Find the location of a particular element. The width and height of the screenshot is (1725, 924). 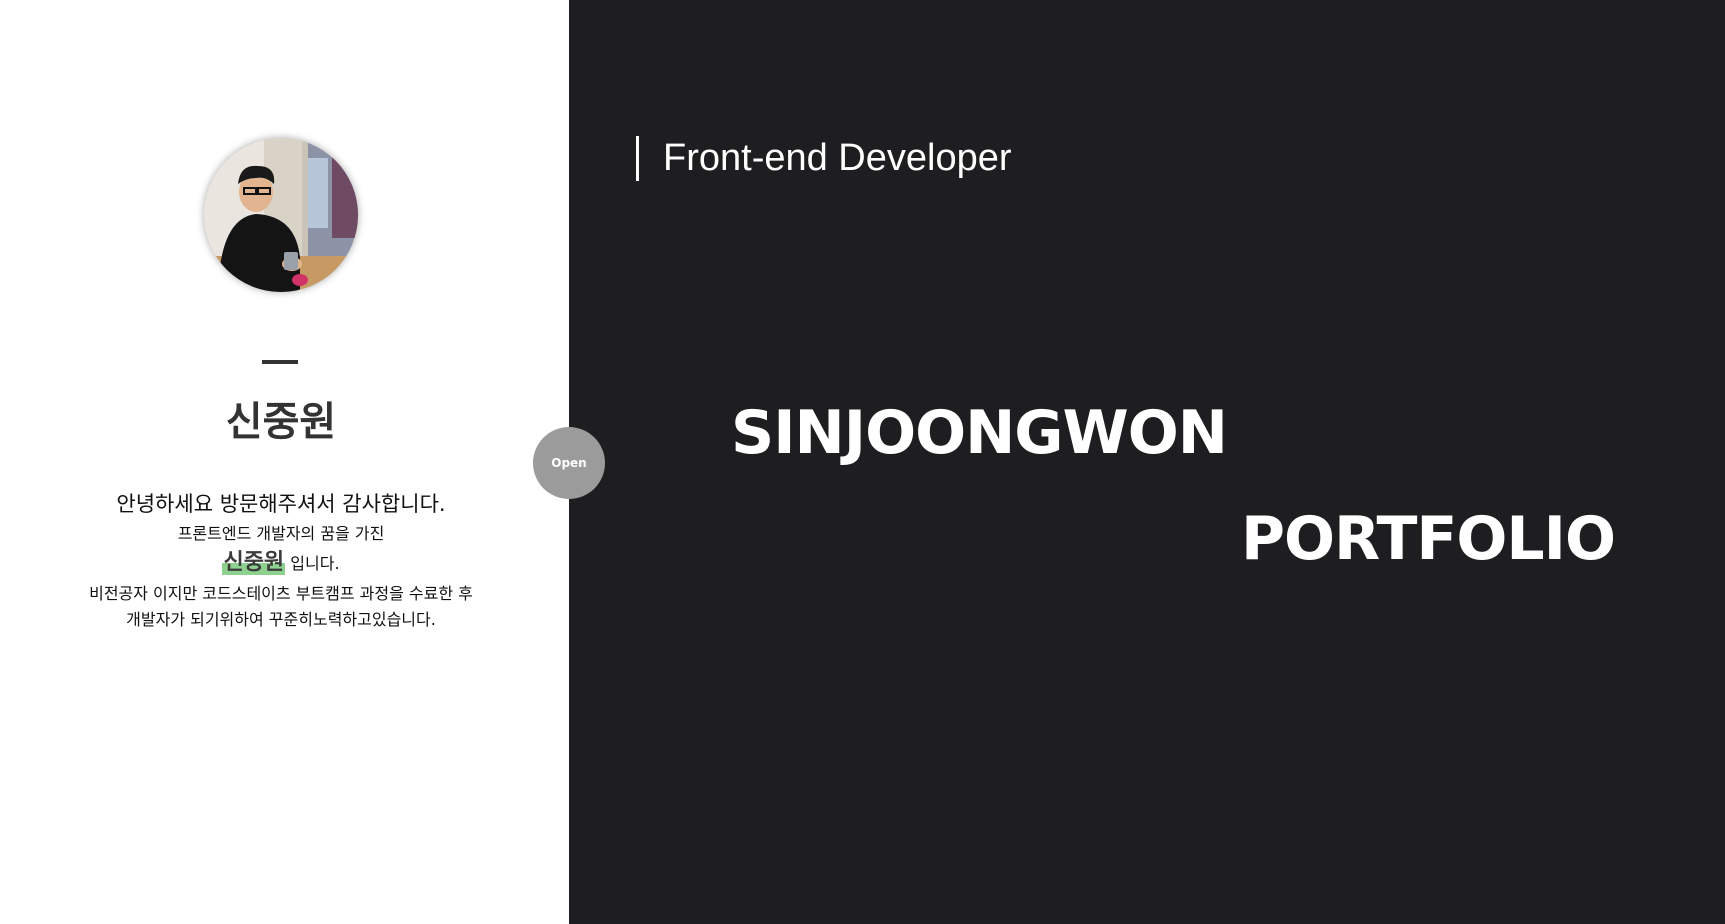

intro-greeting: 안녕하세요 방문해주셔서 감사합니다. is located at coordinates (281, 504).